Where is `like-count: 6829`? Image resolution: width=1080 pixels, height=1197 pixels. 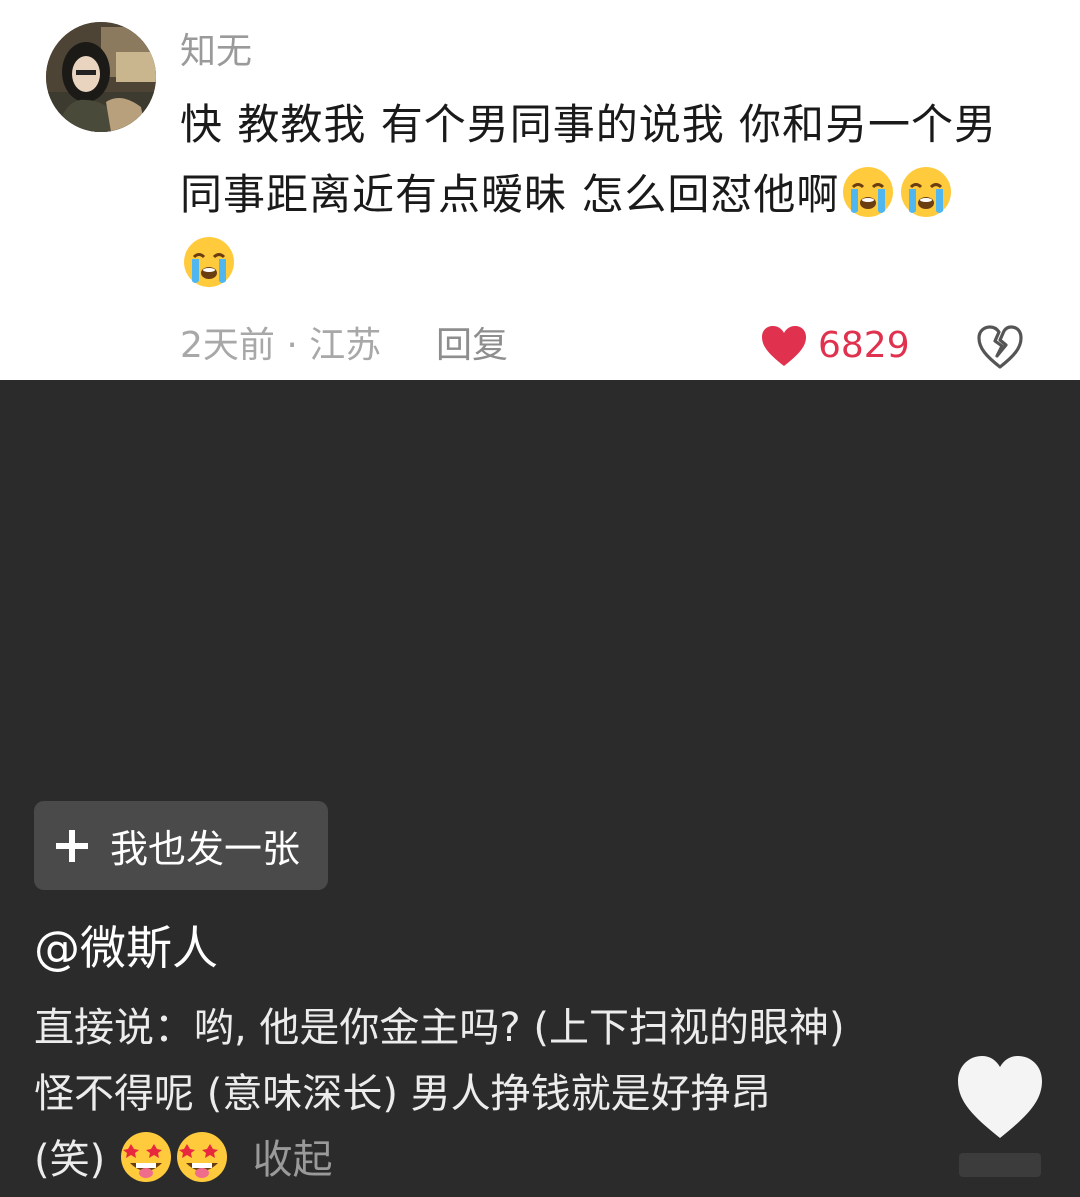
like-count: 6829 is located at coordinates (864, 345).